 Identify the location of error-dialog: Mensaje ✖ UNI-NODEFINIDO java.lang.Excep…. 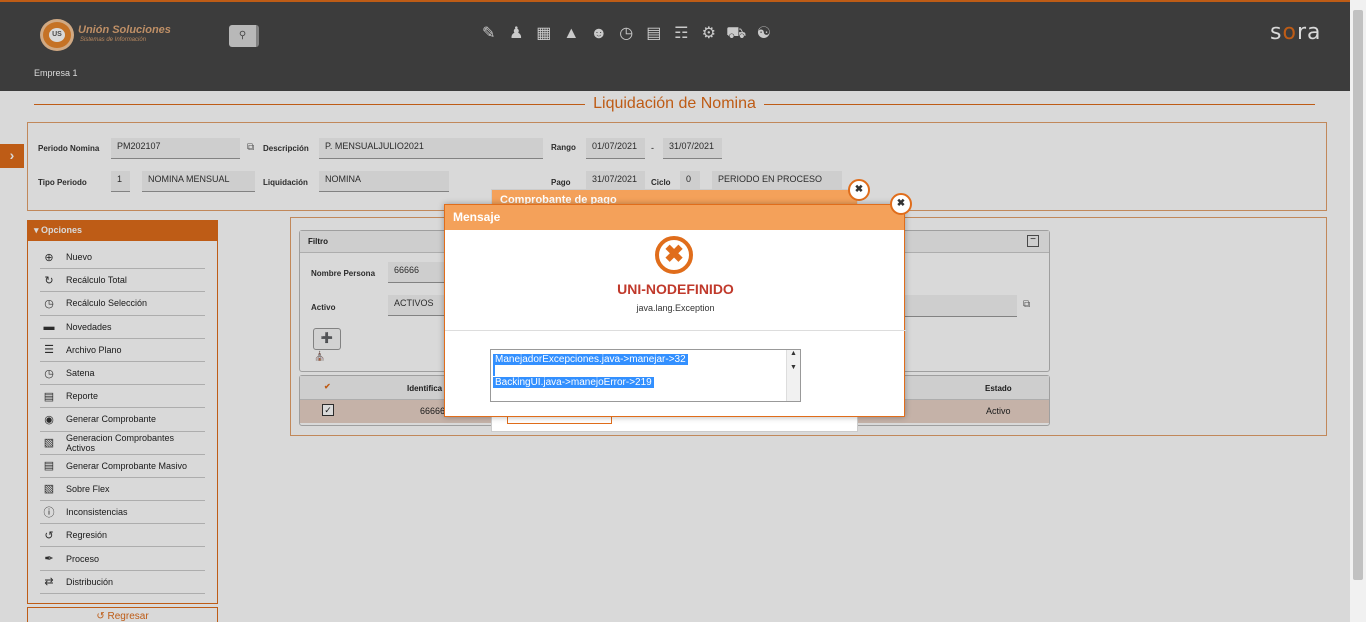
(675, 310).